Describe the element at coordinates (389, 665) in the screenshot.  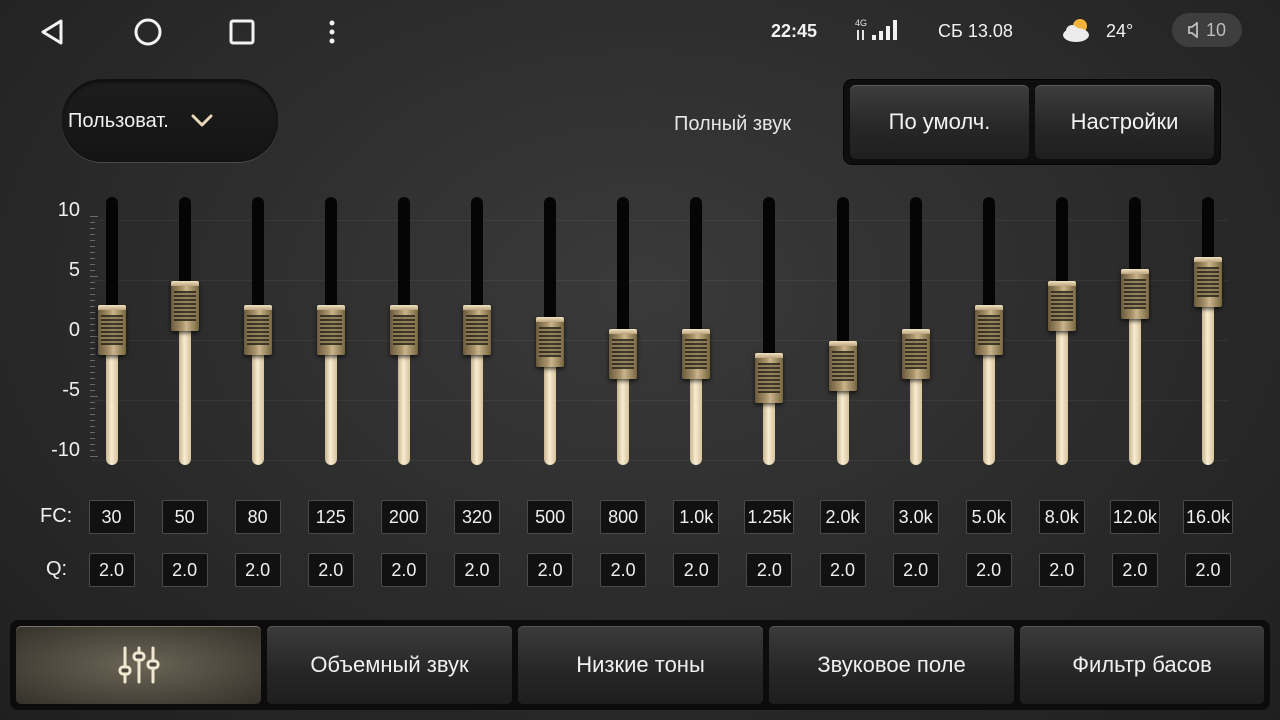
I see `tab-surround: Объемный звук` at that location.